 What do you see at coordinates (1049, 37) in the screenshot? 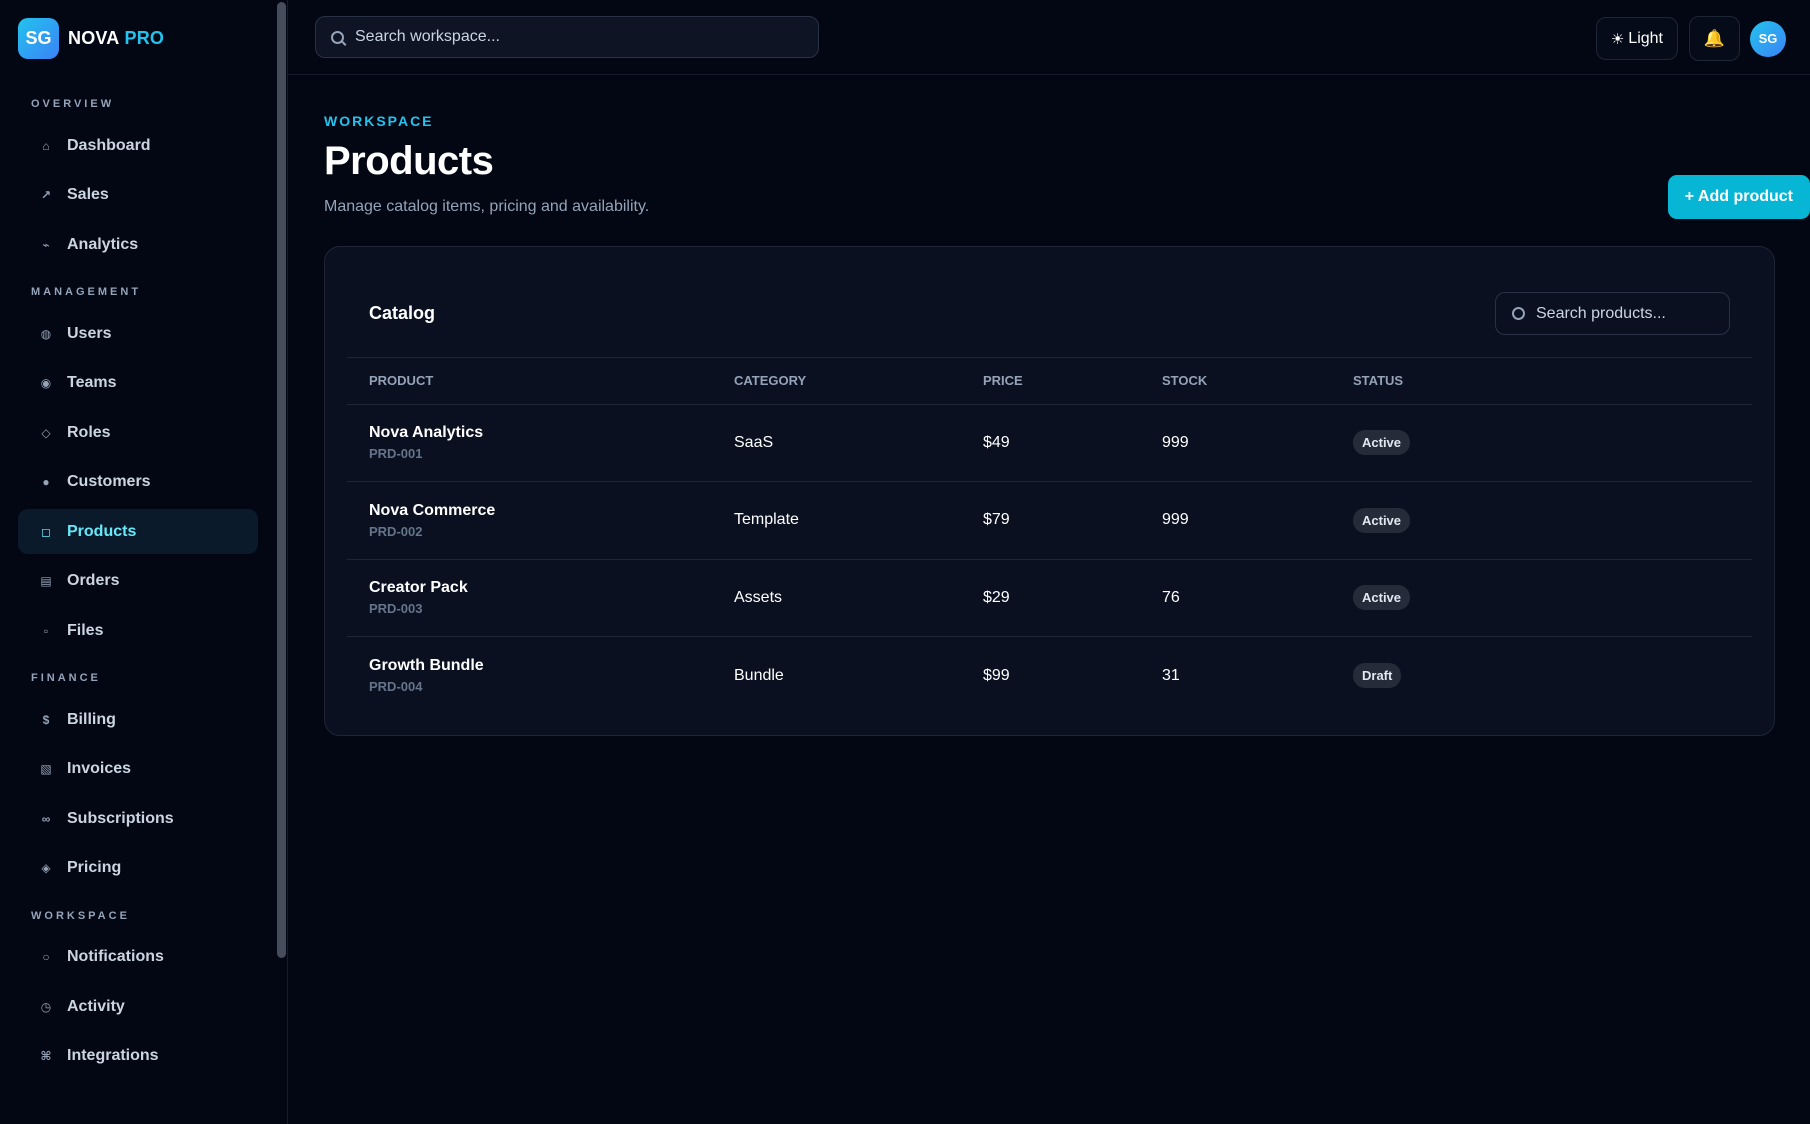
I see `topbar: ☀ Light 🔔 SG` at bounding box center [1049, 37].